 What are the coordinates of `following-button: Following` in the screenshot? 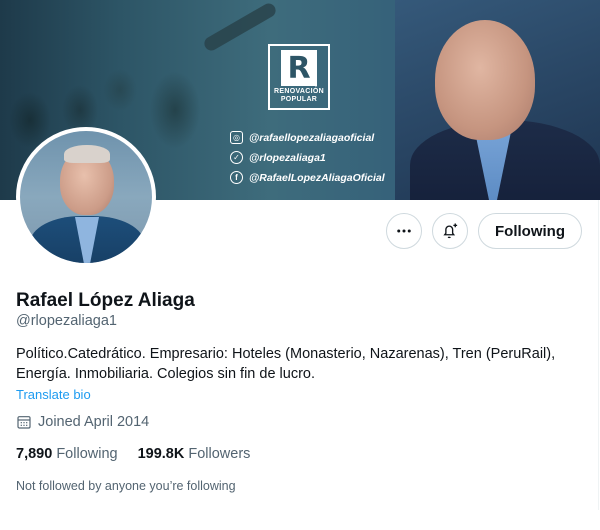 It's located at (530, 231).